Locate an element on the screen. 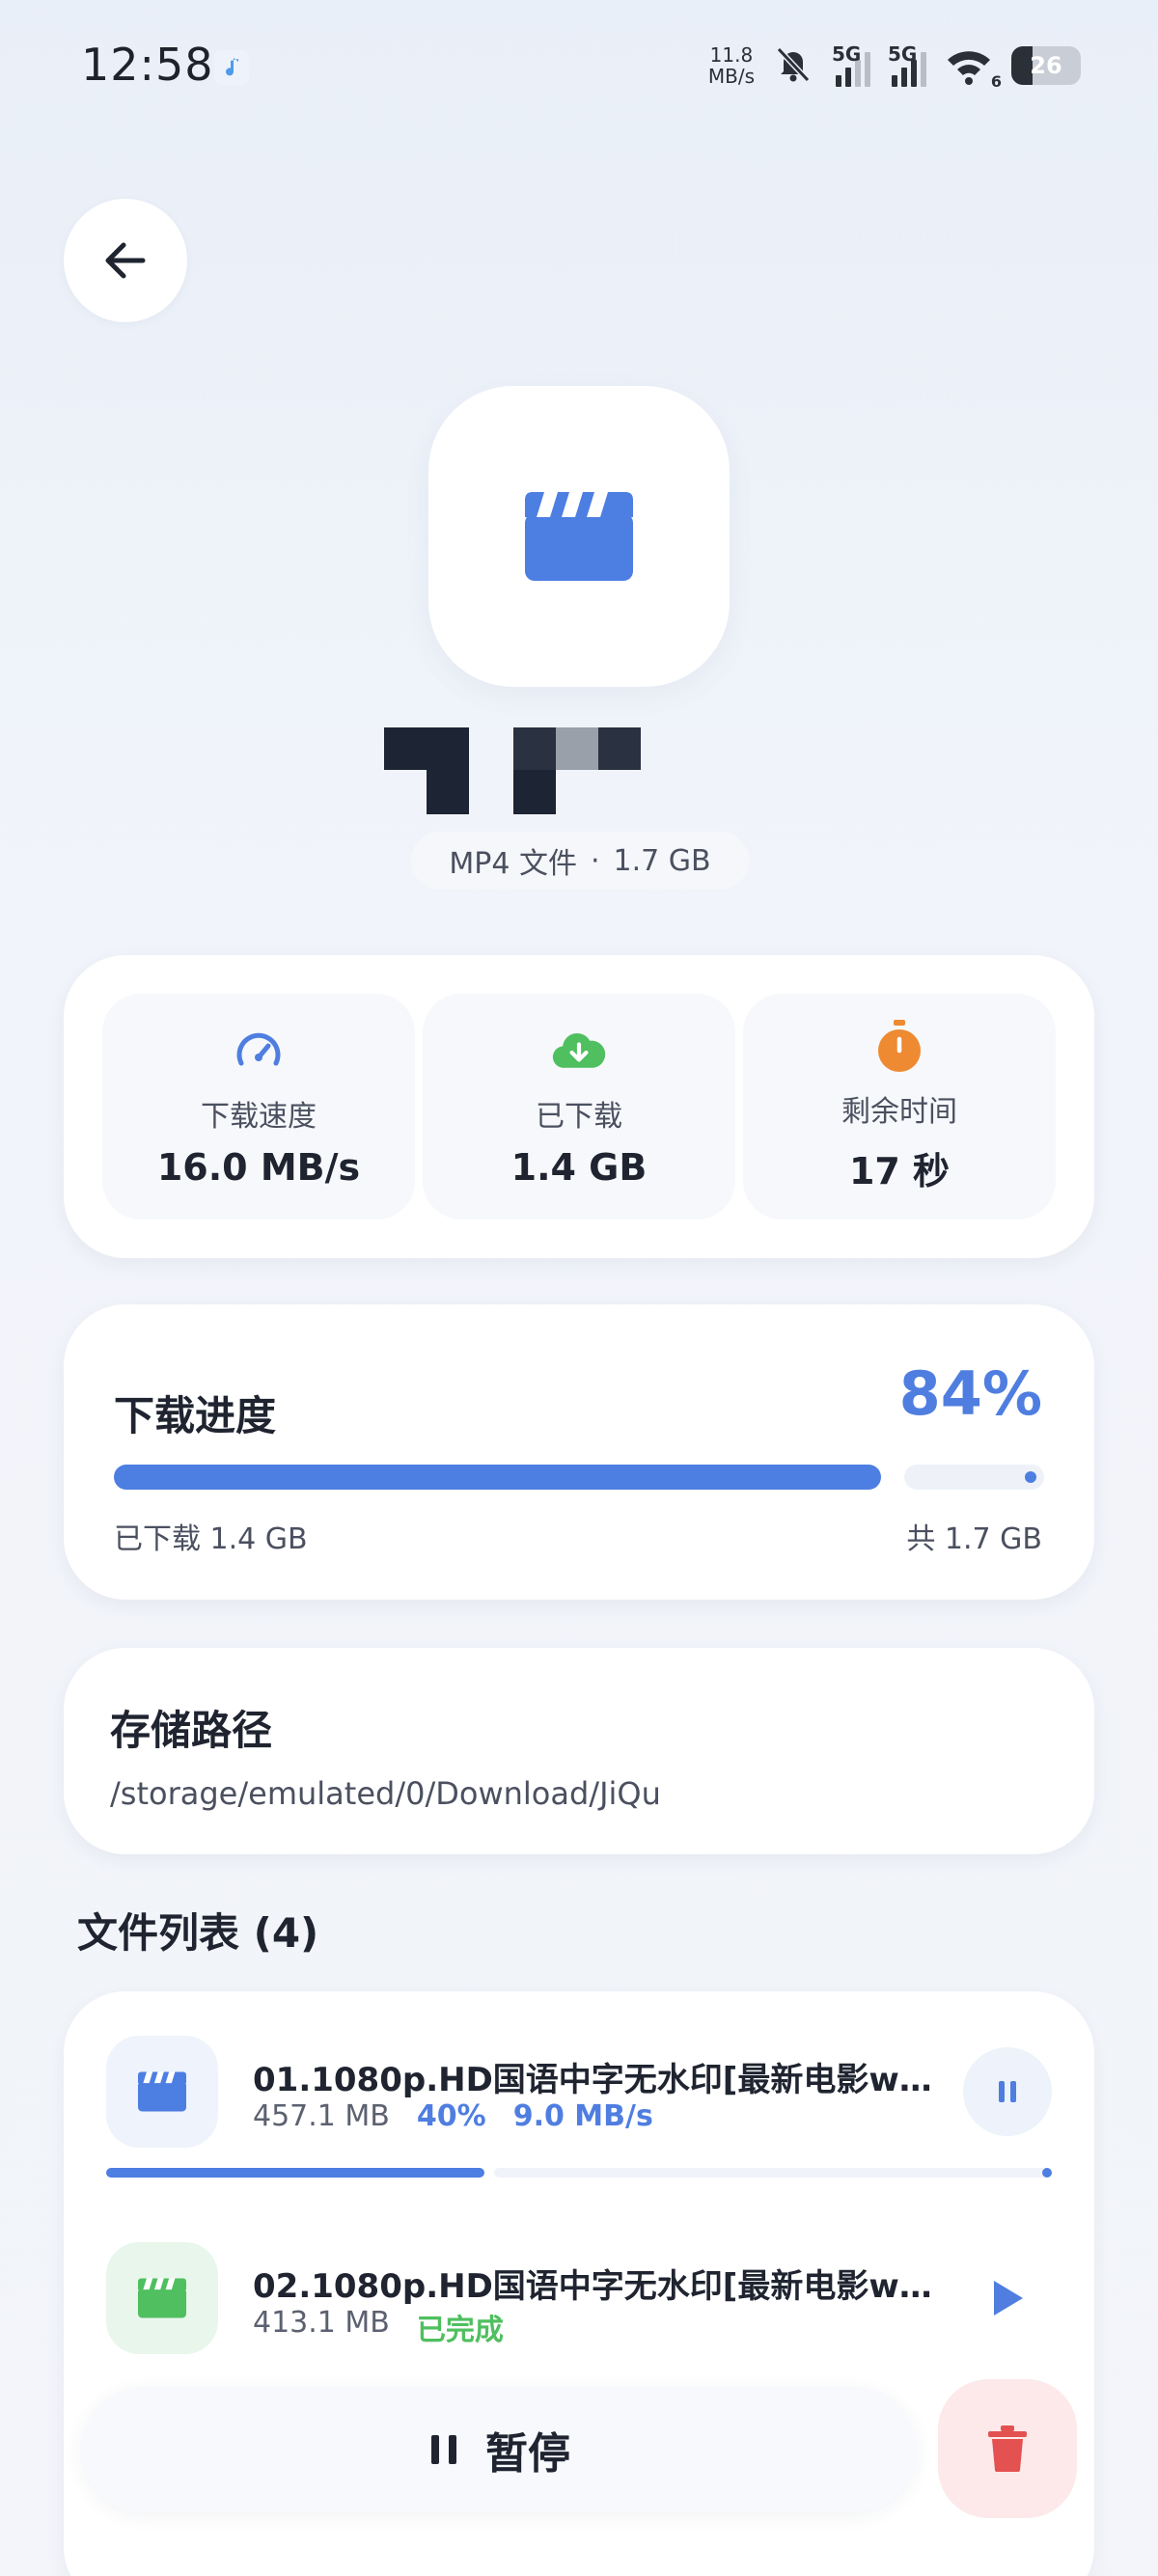 The width and height of the screenshot is (1158, 2576). wifi-icon: 6 is located at coordinates (973, 67).